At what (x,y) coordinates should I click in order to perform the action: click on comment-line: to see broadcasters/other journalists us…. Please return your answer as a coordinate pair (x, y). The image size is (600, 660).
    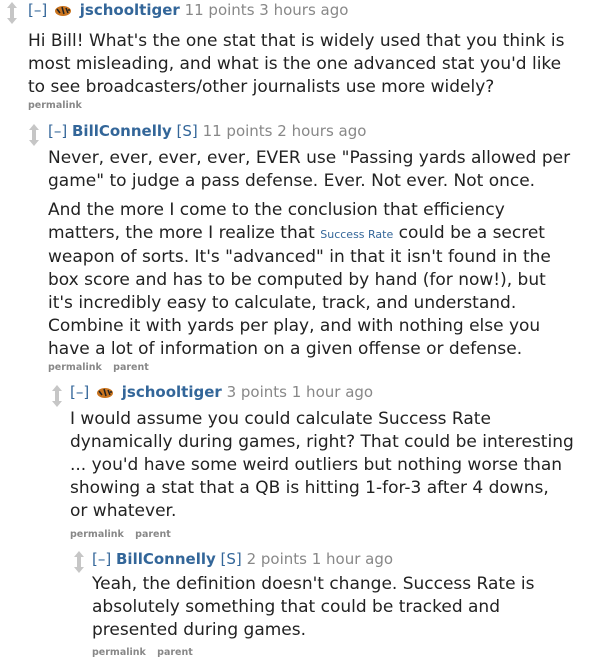
    Looking at the image, I should click on (261, 87).